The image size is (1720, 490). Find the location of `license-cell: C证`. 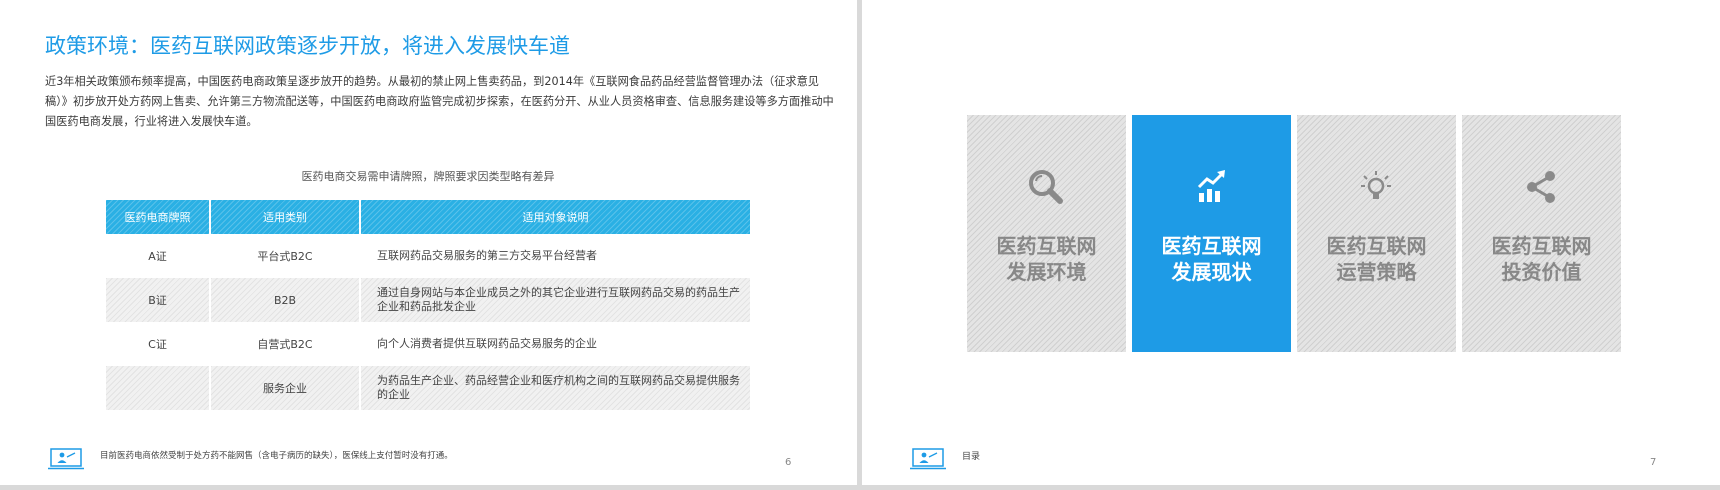

license-cell: C证 is located at coordinates (157, 344).